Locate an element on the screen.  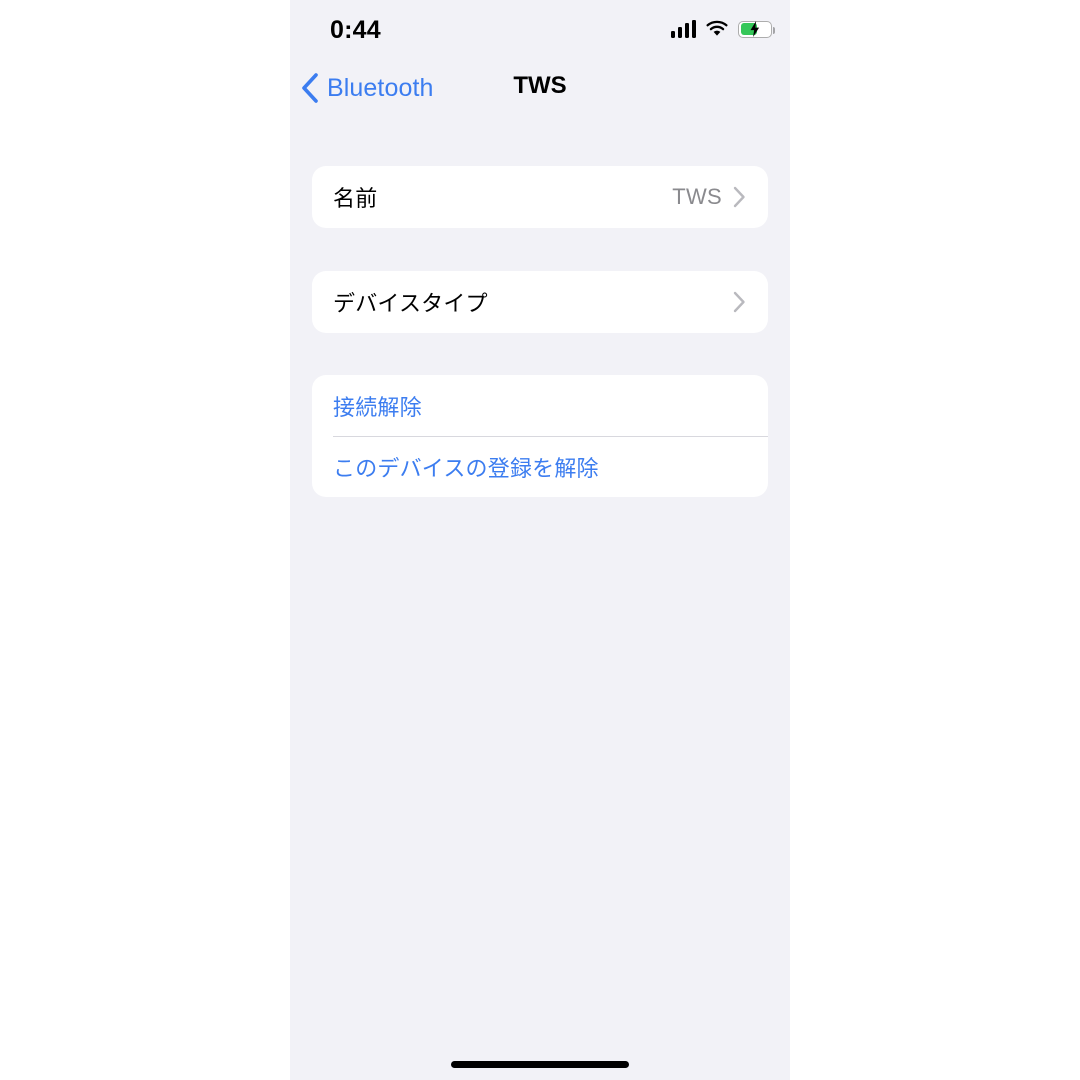
settings-group-device-type: デバイスタイプ is located at coordinates (540, 302).